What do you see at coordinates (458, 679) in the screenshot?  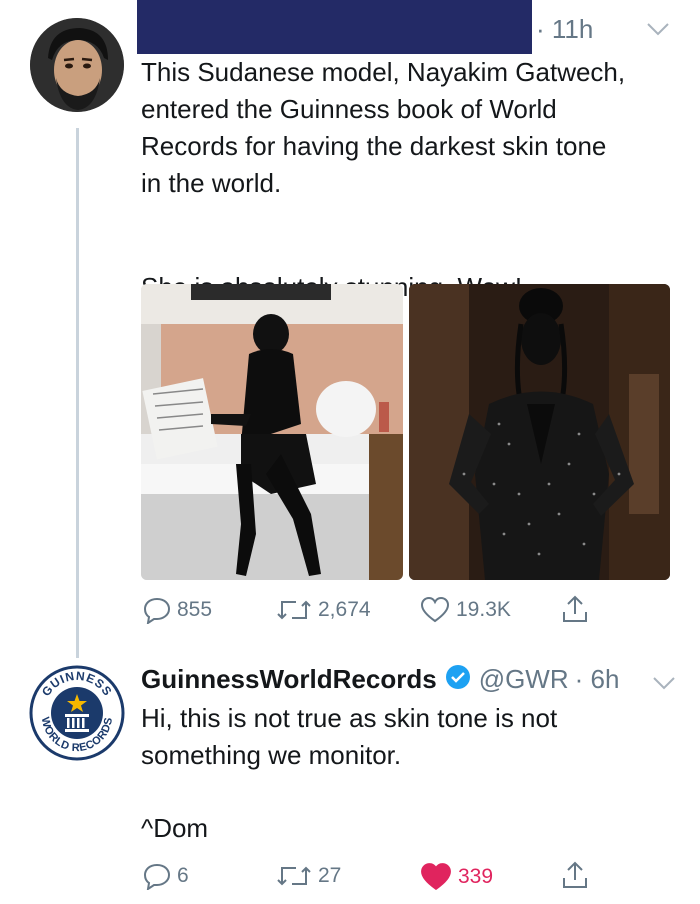 I see `verified-badge-icon` at bounding box center [458, 679].